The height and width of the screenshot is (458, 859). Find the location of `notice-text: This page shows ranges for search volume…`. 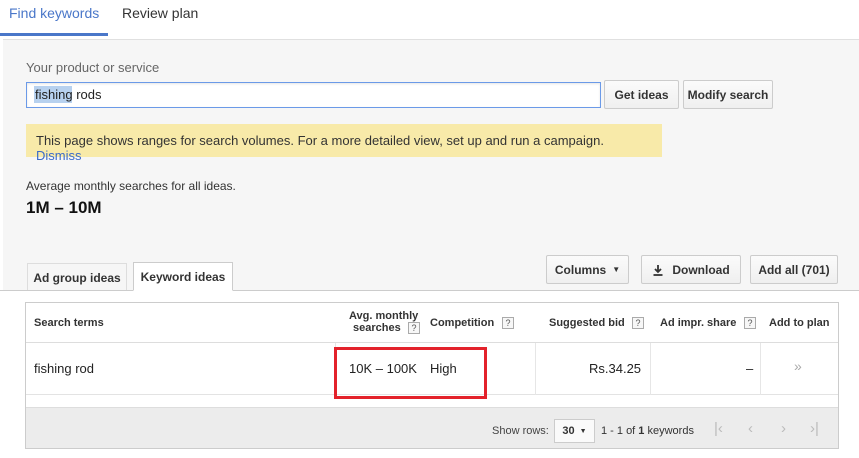

notice-text: This page shows ranges for search volume… is located at coordinates (320, 140).